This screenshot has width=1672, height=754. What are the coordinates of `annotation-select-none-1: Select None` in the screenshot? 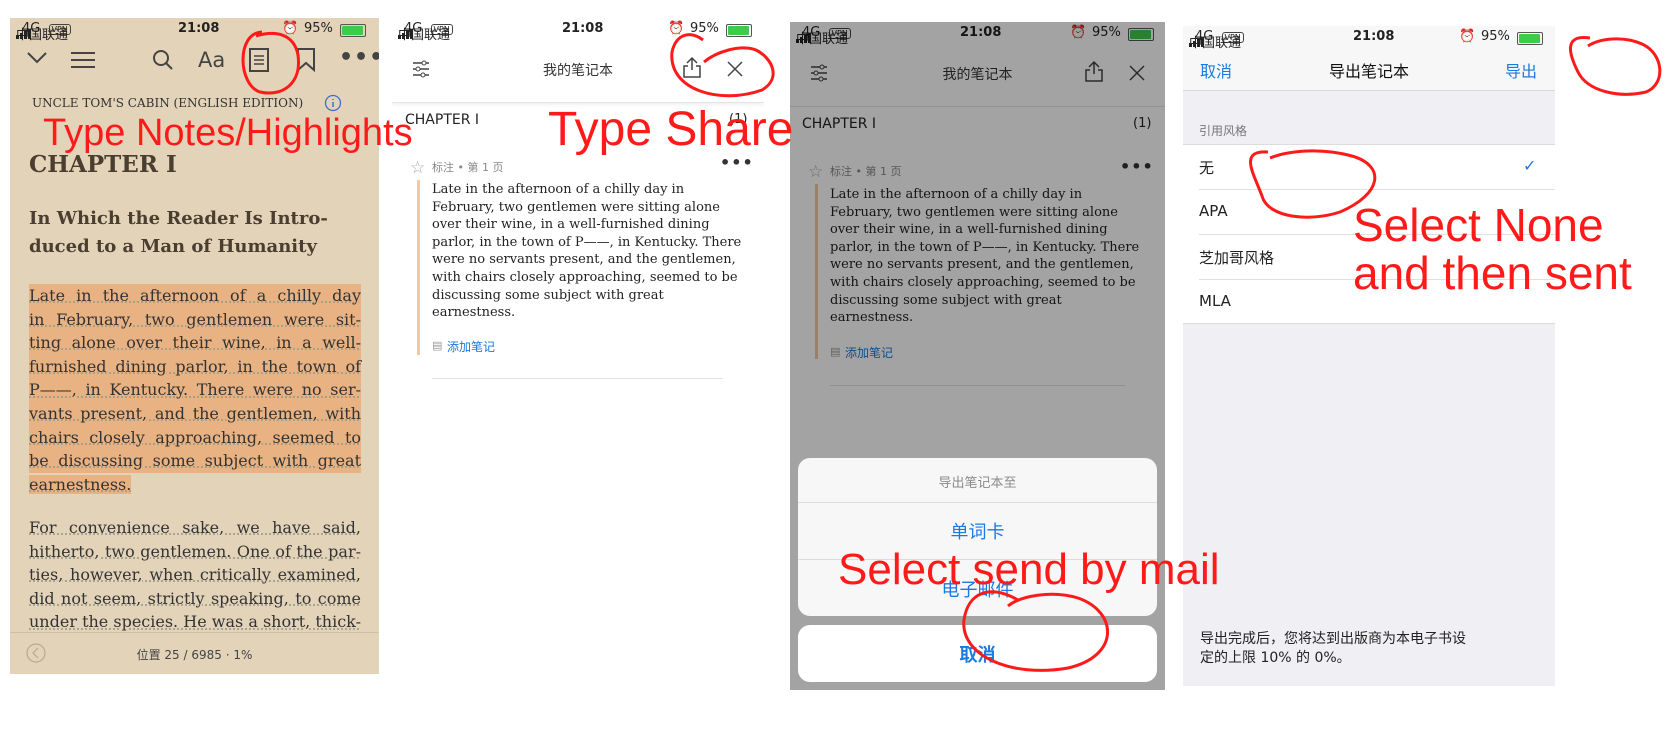 It's located at (1478, 225).